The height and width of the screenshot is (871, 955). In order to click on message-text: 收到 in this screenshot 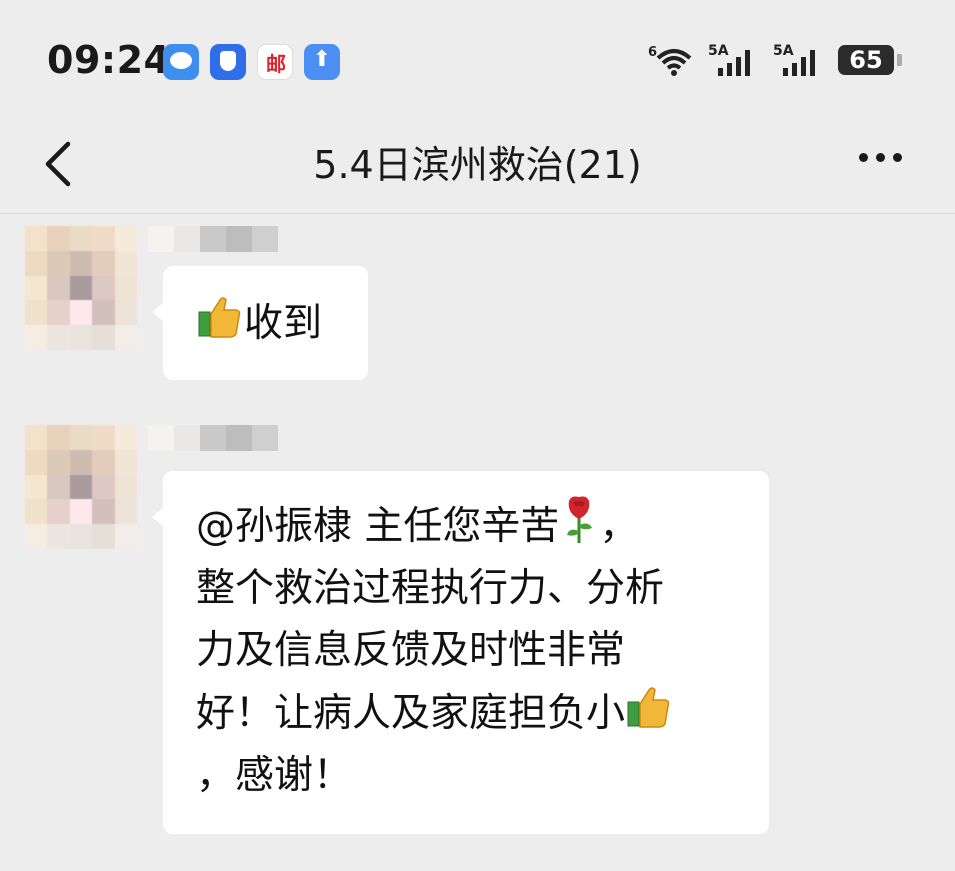, I will do `click(259, 323)`.